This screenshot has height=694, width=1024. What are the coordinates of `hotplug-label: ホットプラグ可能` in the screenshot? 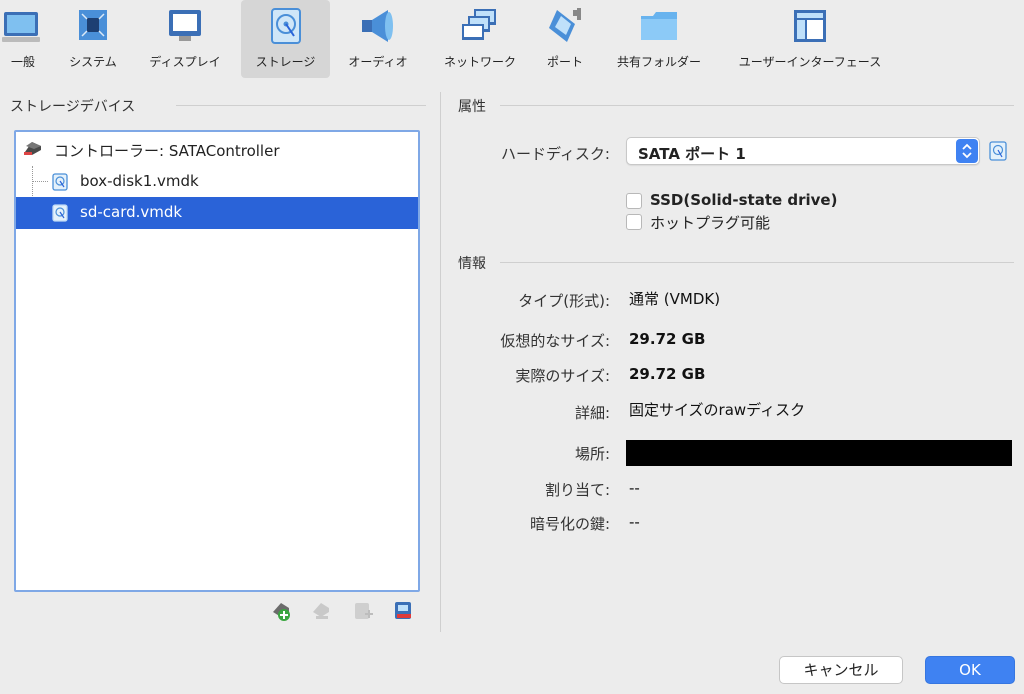 It's located at (710, 223).